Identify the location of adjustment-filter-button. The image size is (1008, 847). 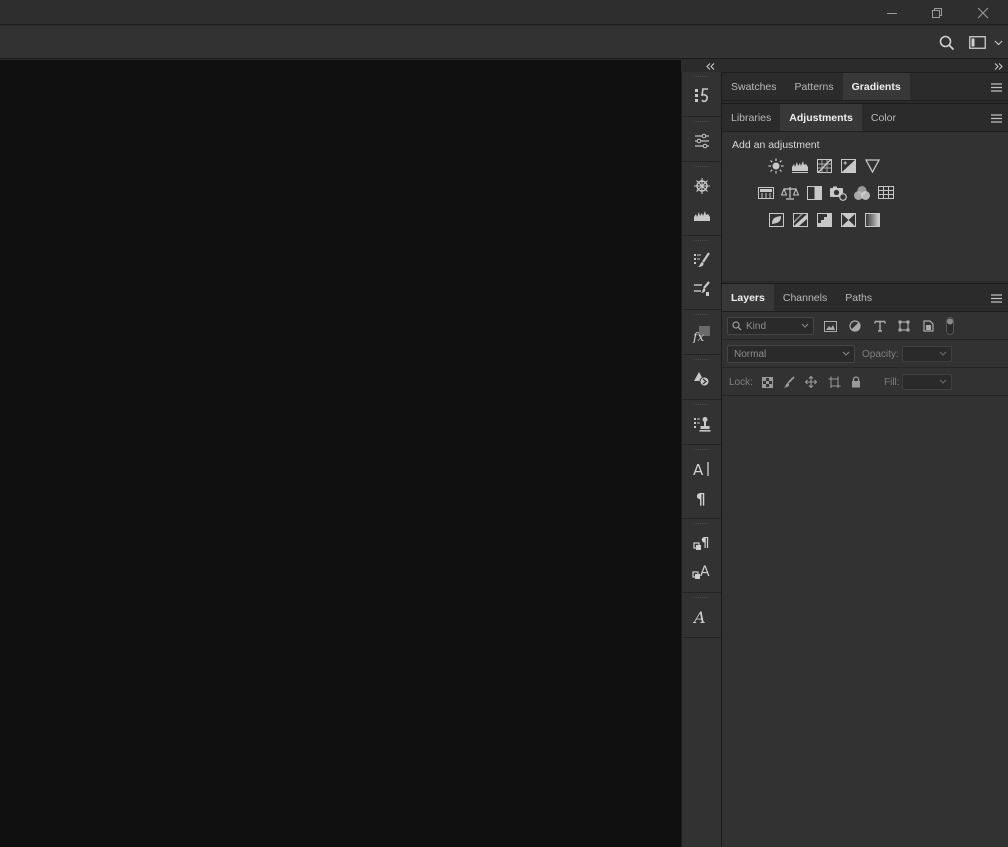
(855, 326).